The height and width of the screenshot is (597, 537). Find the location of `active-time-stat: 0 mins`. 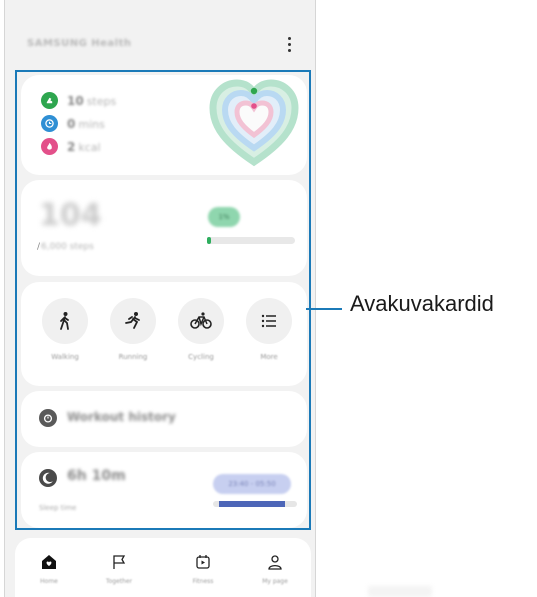

active-time-stat: 0 mins is located at coordinates (73, 123).